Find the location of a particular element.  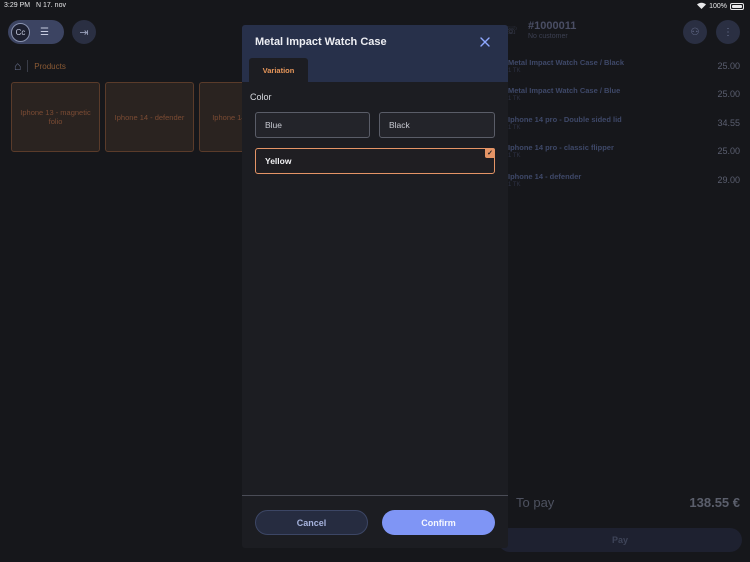

color-option-black: Black is located at coordinates (437, 125).